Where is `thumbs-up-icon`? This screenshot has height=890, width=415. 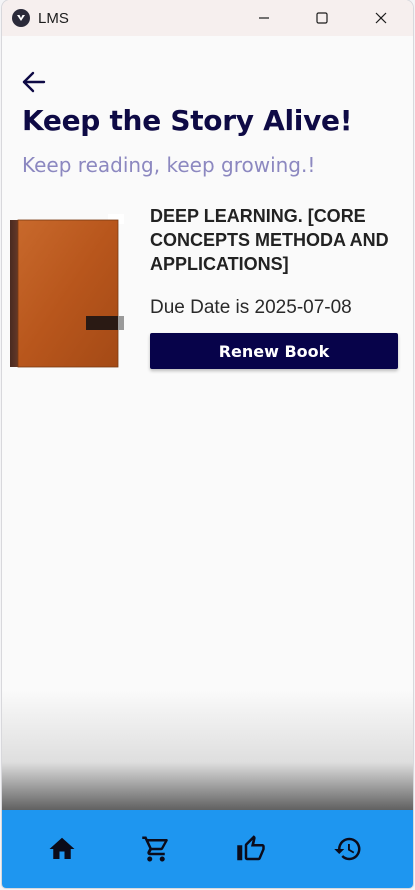
thumbs-up-icon is located at coordinates (251, 848).